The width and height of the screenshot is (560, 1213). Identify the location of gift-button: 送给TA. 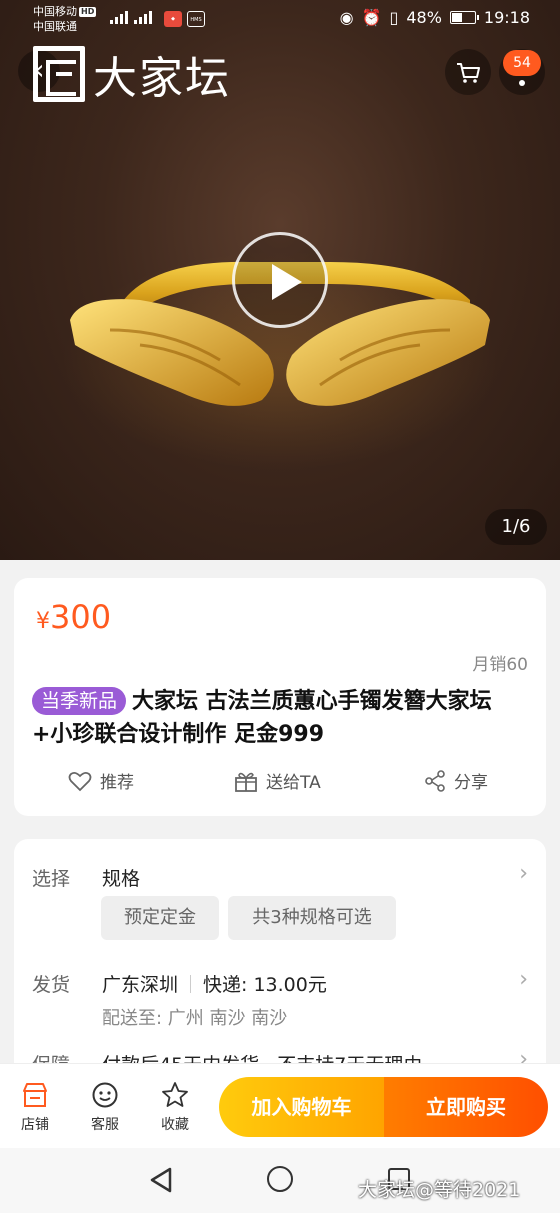
(277, 780).